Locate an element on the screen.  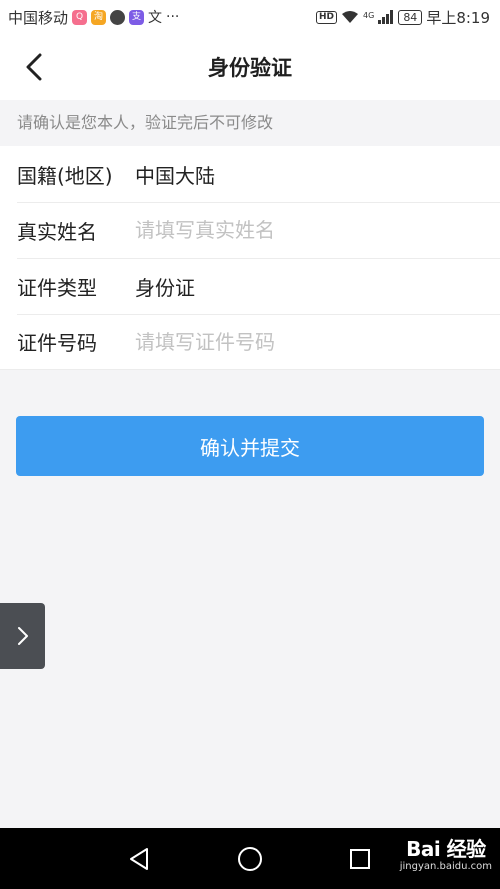
chevron-right-icon is located at coordinates (22, 636).